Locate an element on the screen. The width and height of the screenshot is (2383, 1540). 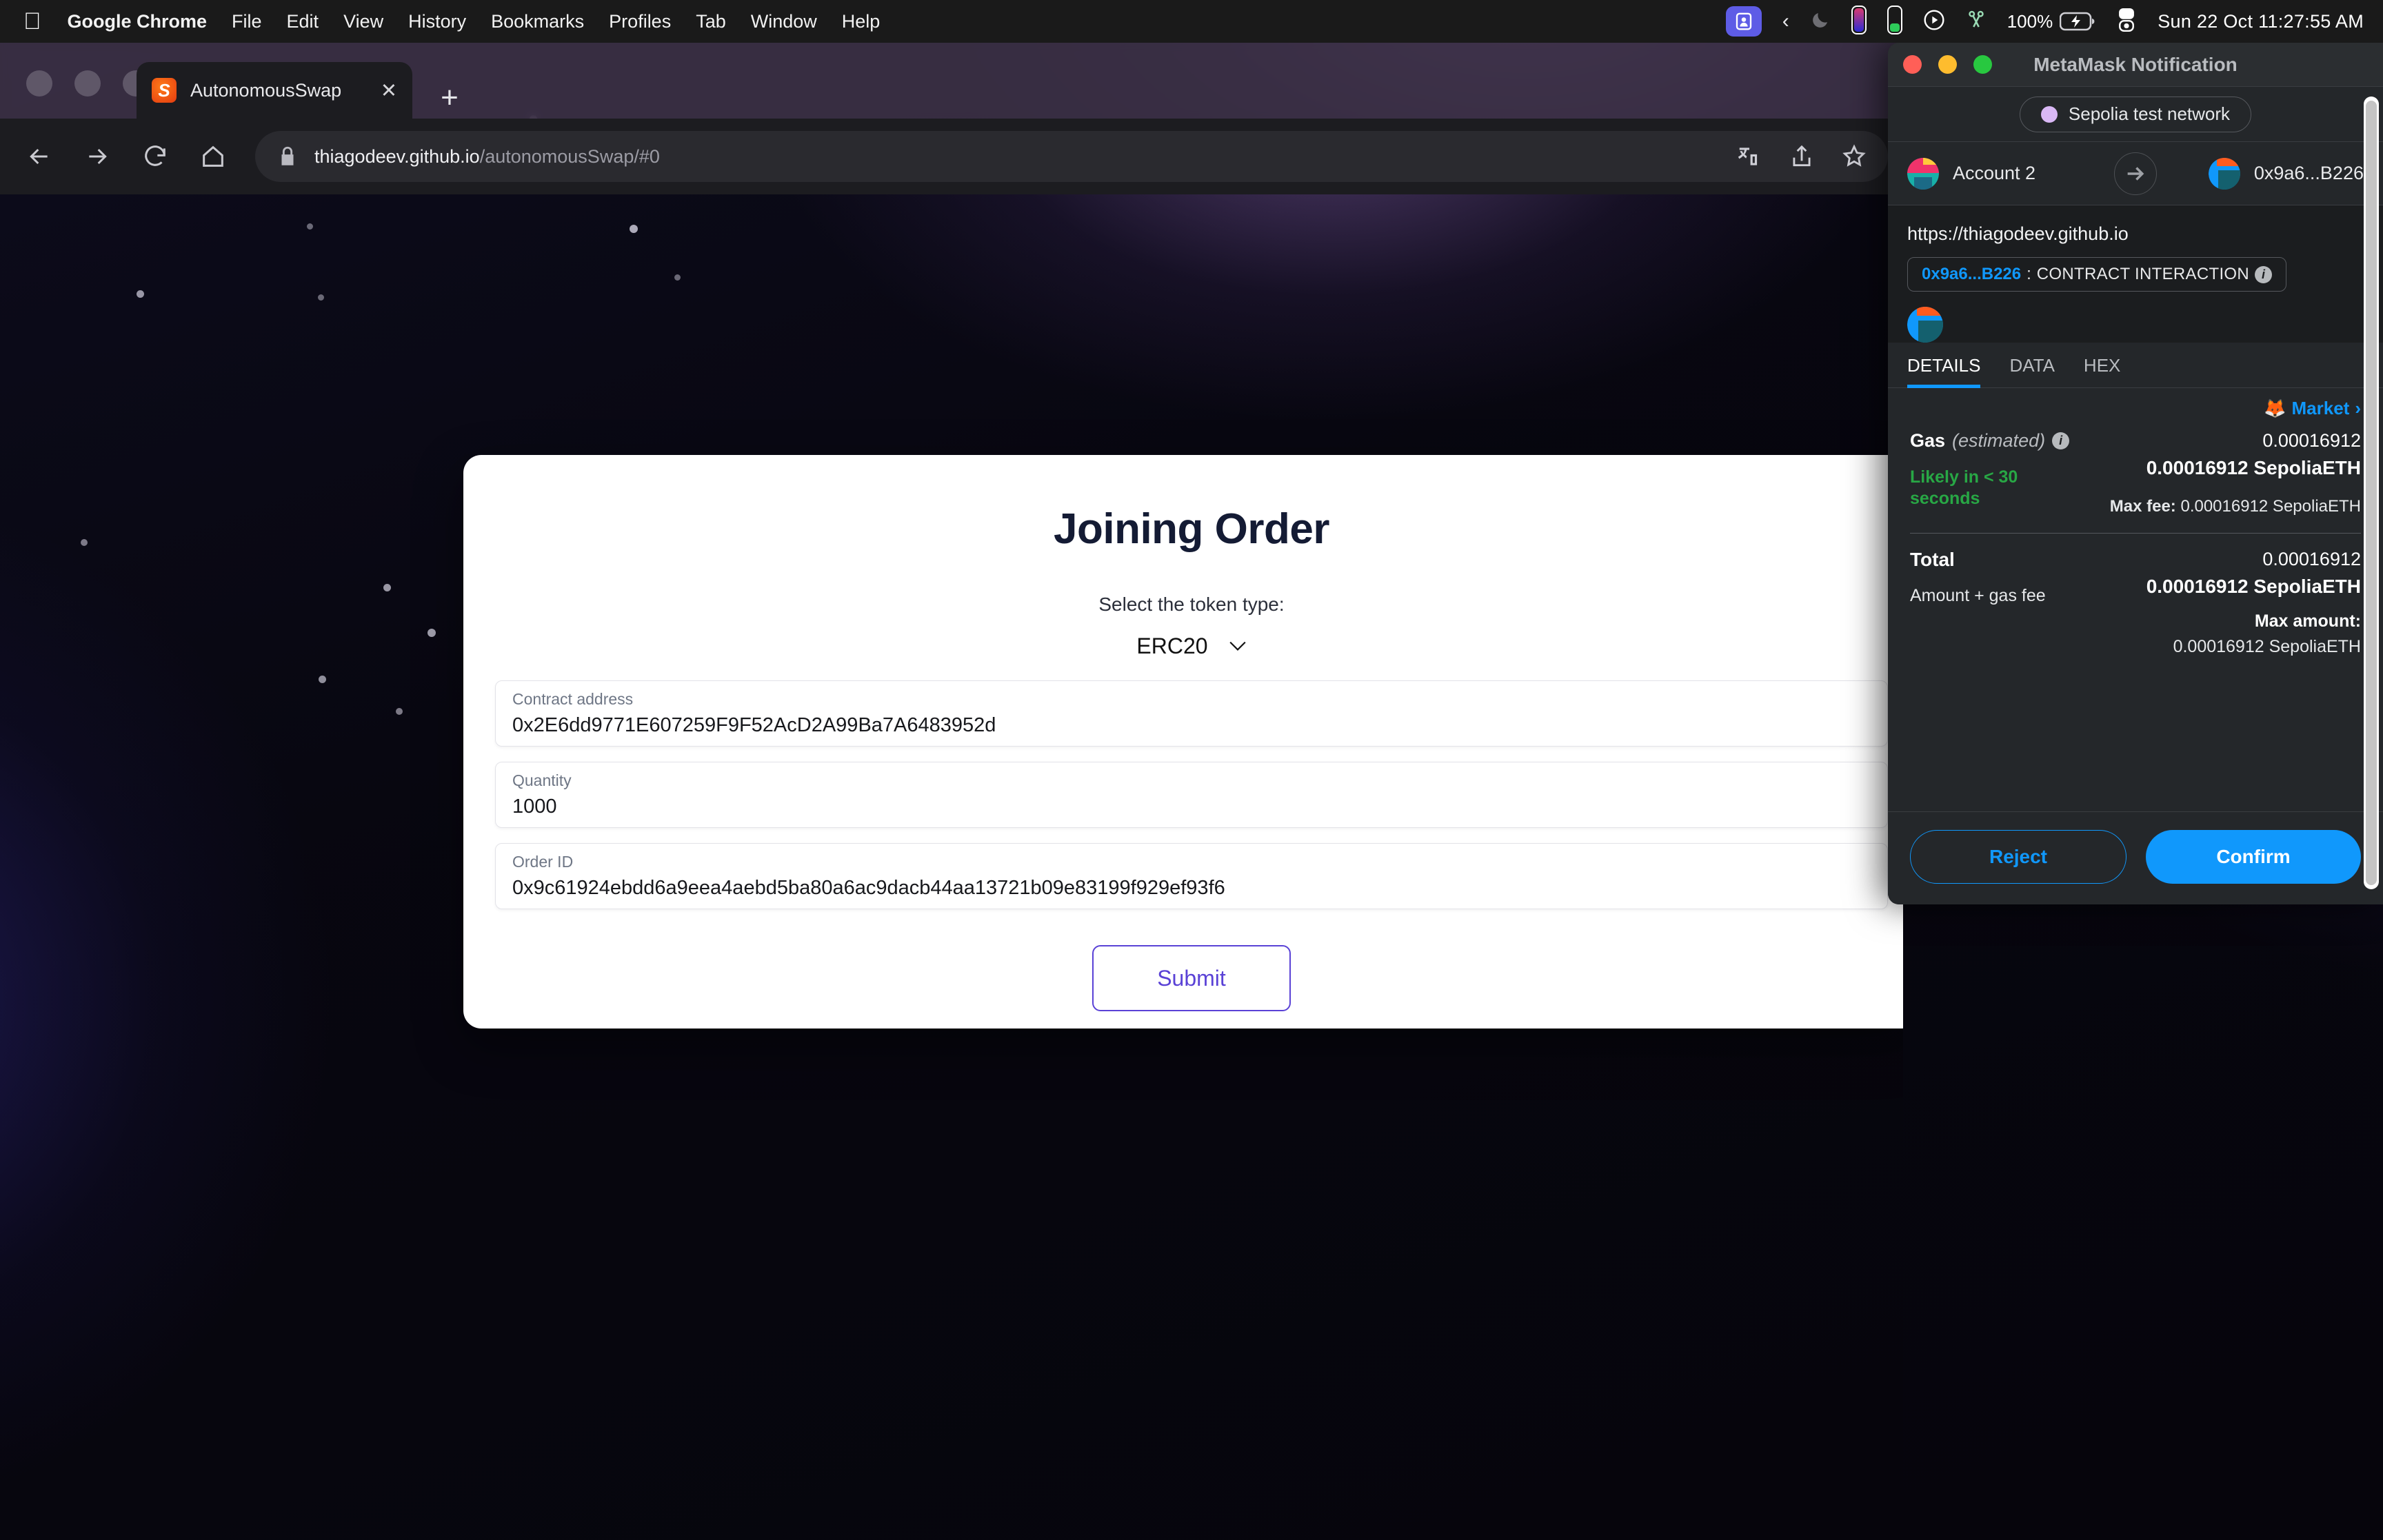
browser-tab: S AutonomousSwap ✕ is located at coordinates (274, 91).